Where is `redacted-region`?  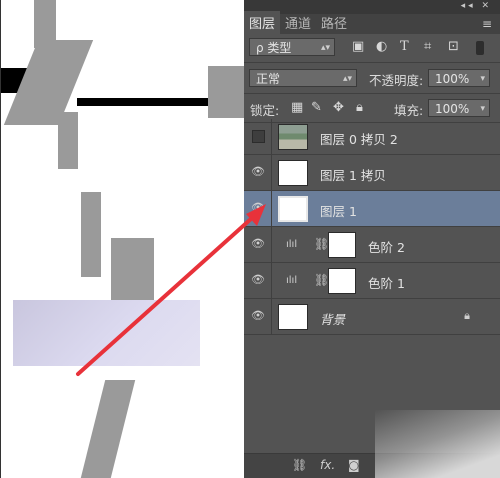
redacted-region is located at coordinates (106, 333).